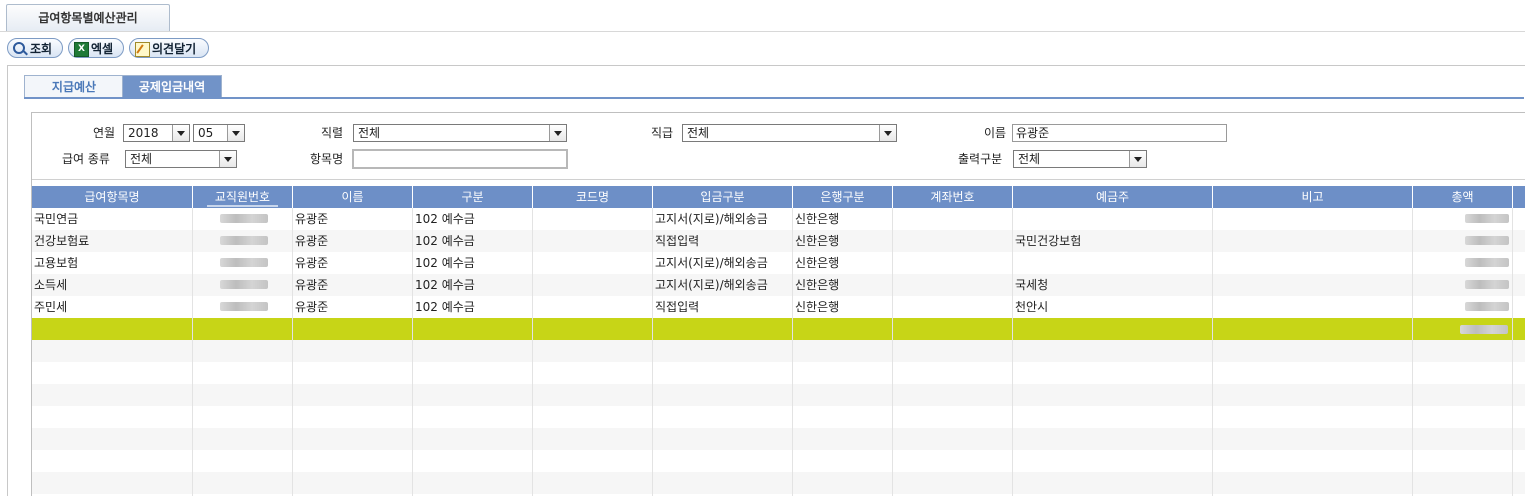  What do you see at coordinates (473, 197) in the screenshot?
I see `col-header-category: 구분` at bounding box center [473, 197].